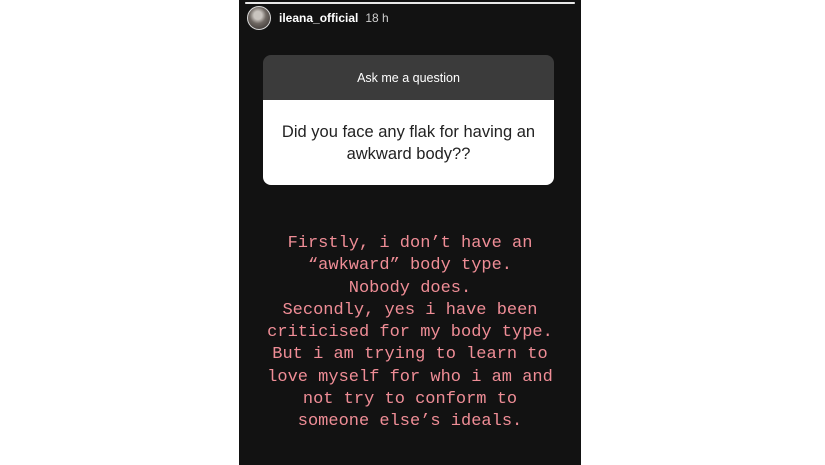  I want to click on username: ileana_official, so click(318, 18).